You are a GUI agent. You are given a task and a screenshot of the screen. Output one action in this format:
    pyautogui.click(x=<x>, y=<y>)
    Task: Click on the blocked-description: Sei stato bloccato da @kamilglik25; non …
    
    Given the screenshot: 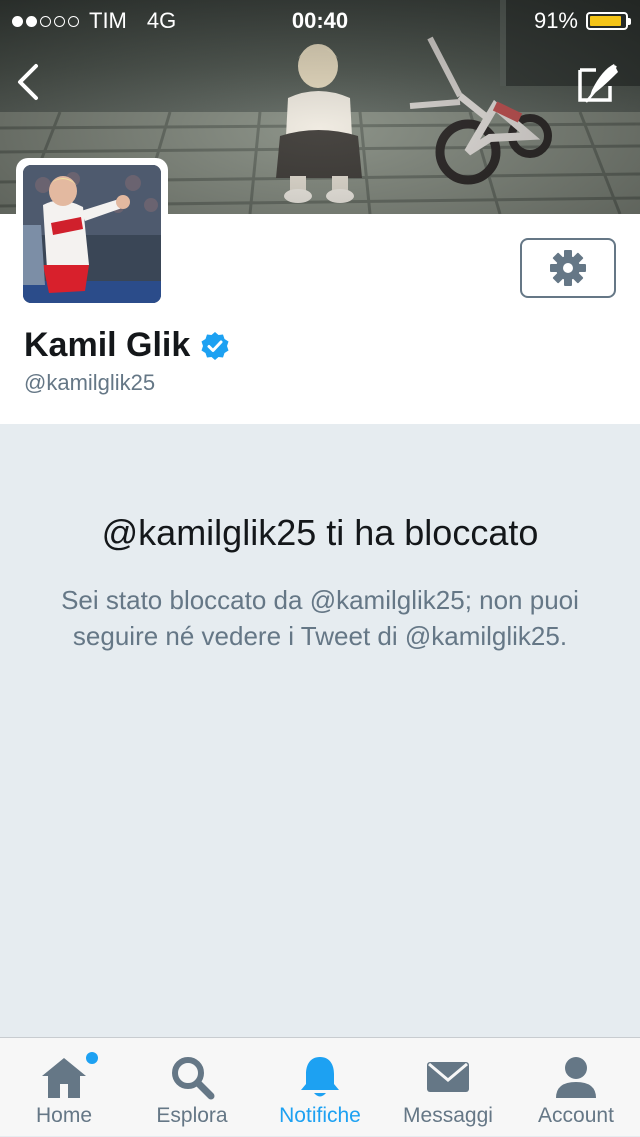 What is the action you would take?
    pyautogui.click(x=320, y=618)
    